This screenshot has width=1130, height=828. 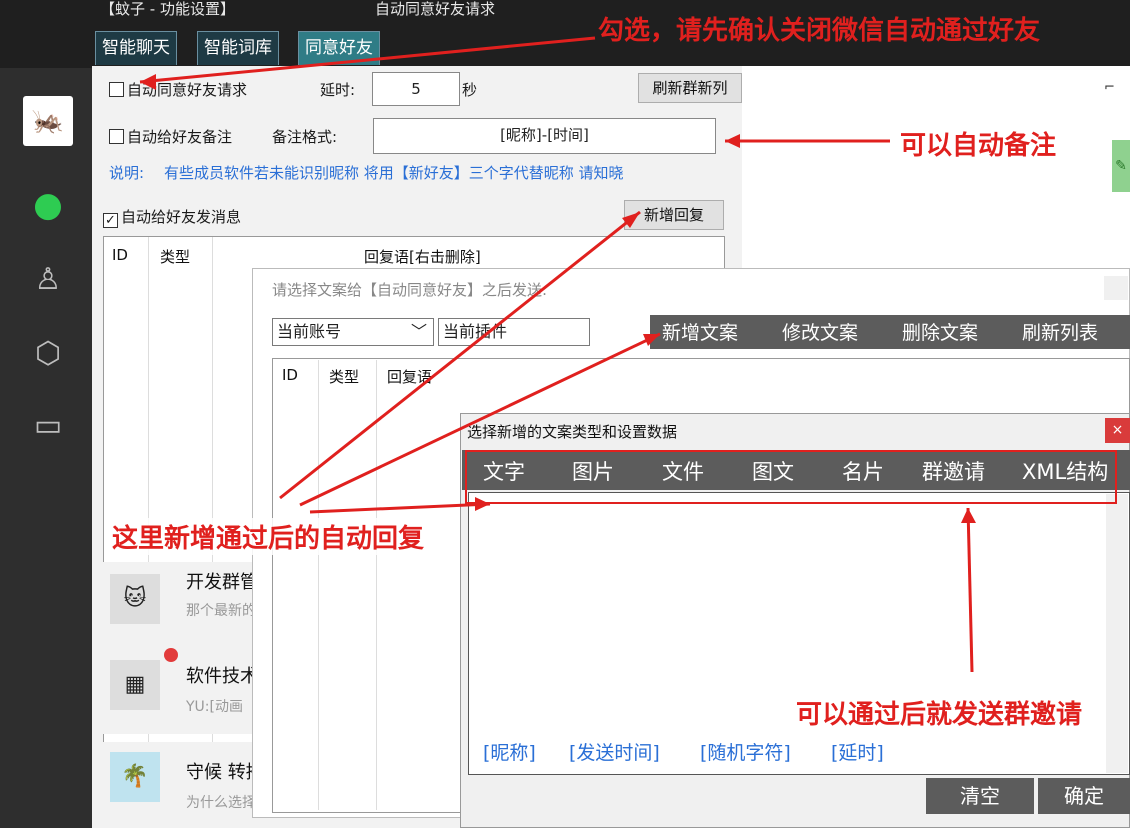 What do you see at coordinates (939, 712) in the screenshot?
I see `annotation-group: 可以通过后就发送群邀请` at bounding box center [939, 712].